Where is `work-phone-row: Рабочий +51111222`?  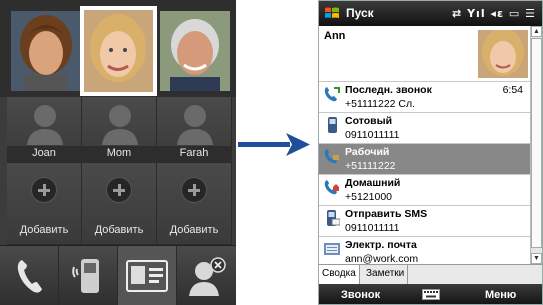 work-phone-row: Рабочий +51111222 is located at coordinates (425, 158).